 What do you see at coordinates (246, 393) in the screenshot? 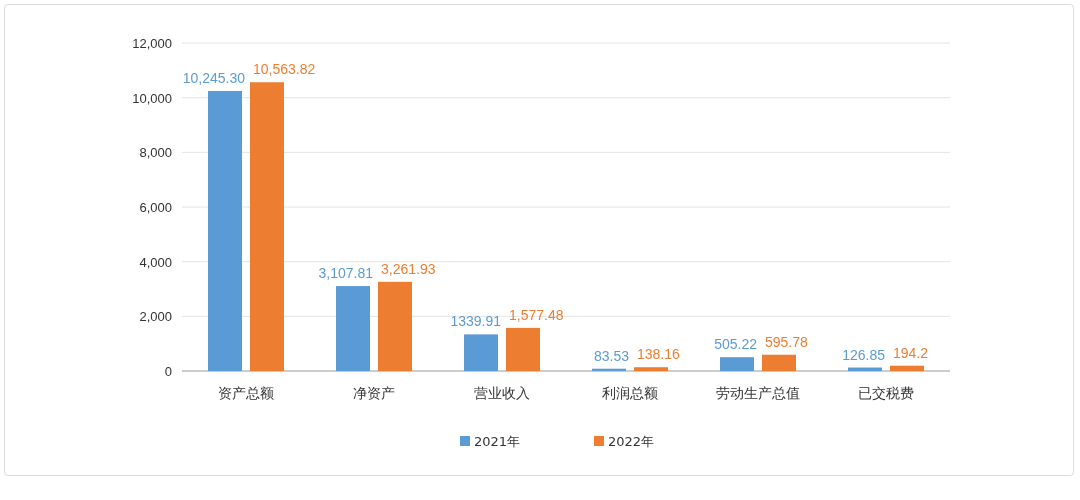
I see `category-label: 资产总额` at bounding box center [246, 393].